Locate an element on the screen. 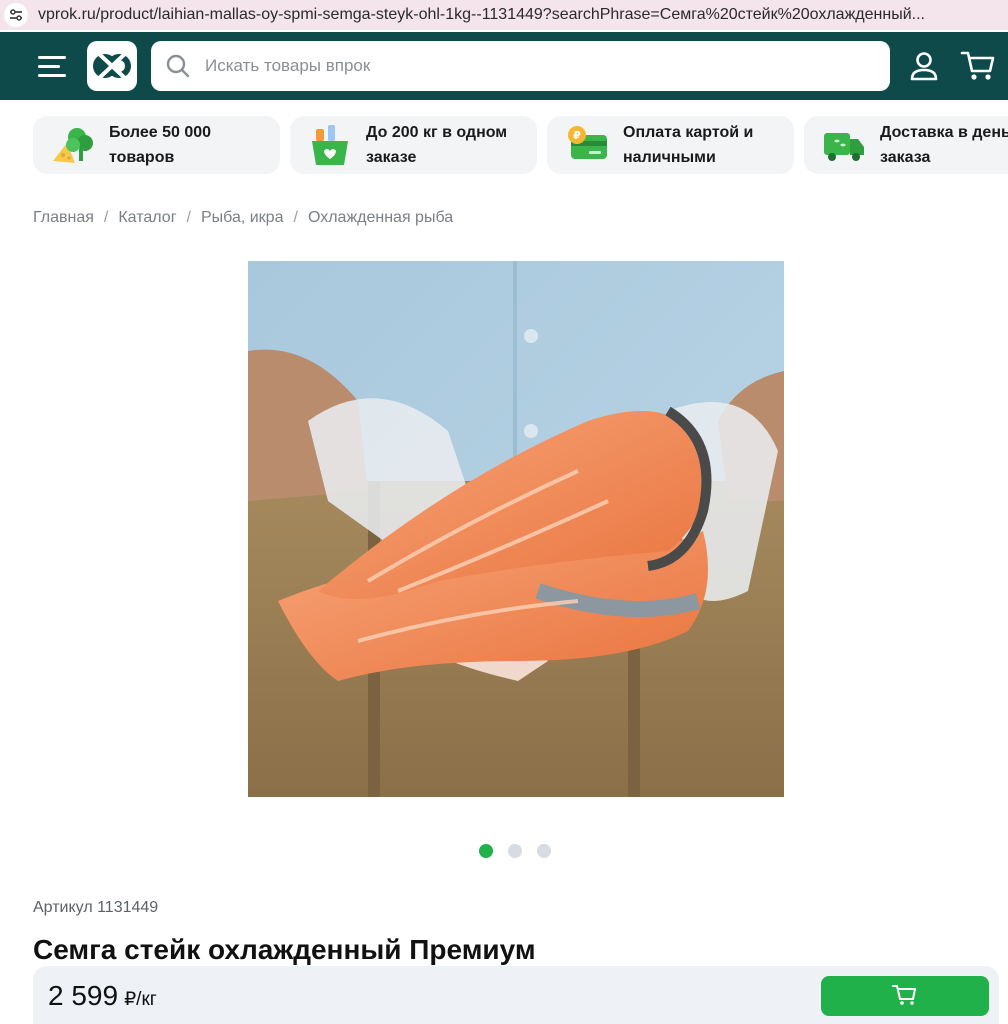 This screenshot has height=1024, width=1008. product-price: 2 599 ₽/кг is located at coordinates (102, 996).